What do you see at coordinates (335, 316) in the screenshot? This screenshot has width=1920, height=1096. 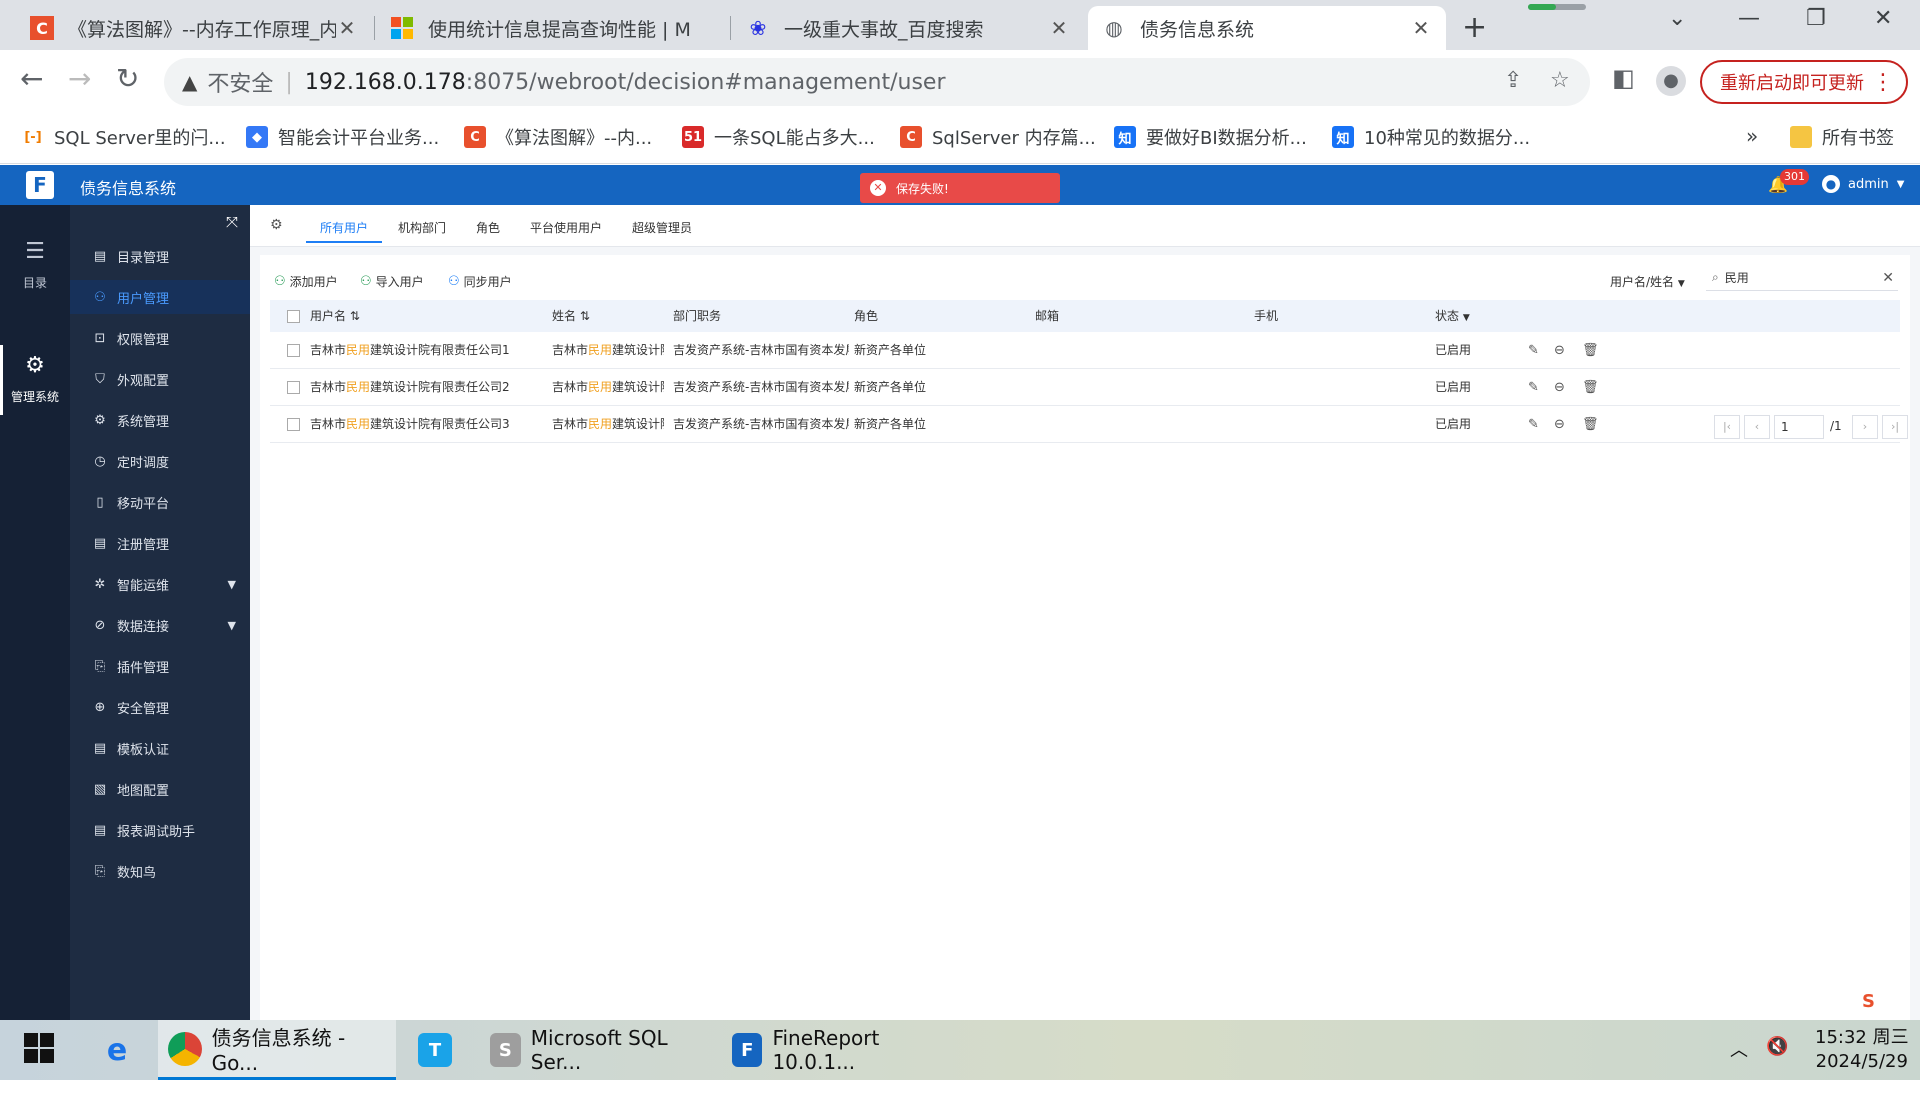 I see `header-username: 用户名 ⇅` at bounding box center [335, 316].